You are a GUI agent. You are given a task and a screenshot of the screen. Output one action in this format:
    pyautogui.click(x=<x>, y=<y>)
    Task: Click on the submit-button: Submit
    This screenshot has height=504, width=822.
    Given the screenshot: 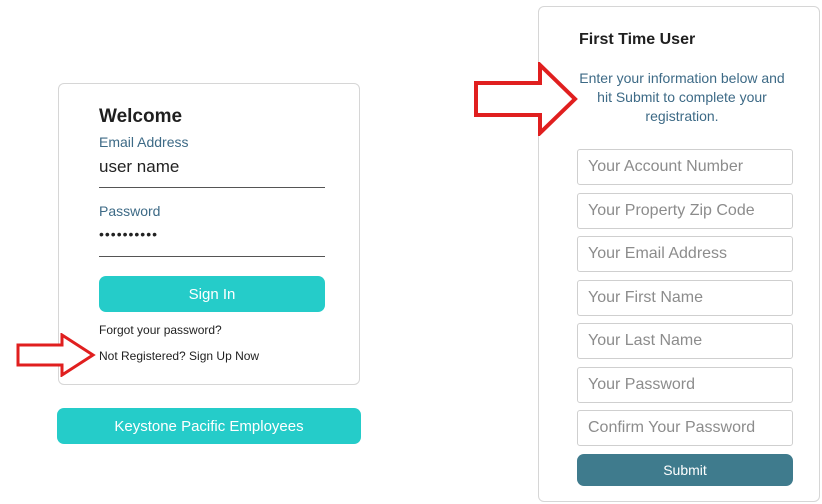 What is the action you would take?
    pyautogui.click(x=685, y=470)
    